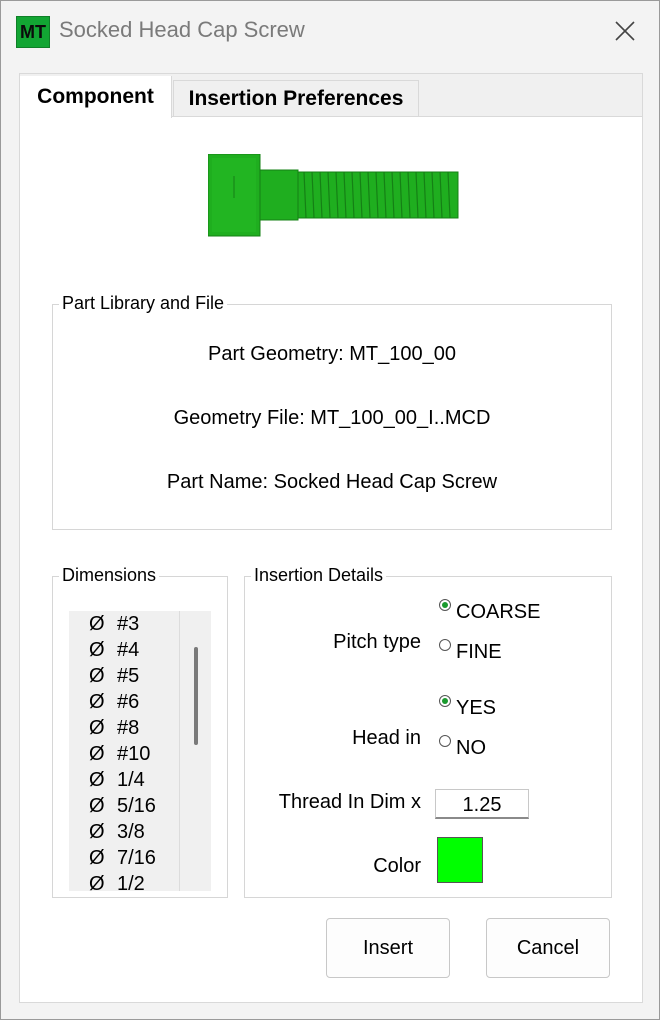 The image size is (660, 1020). I want to click on dimension-value: 3/8, so click(131, 832).